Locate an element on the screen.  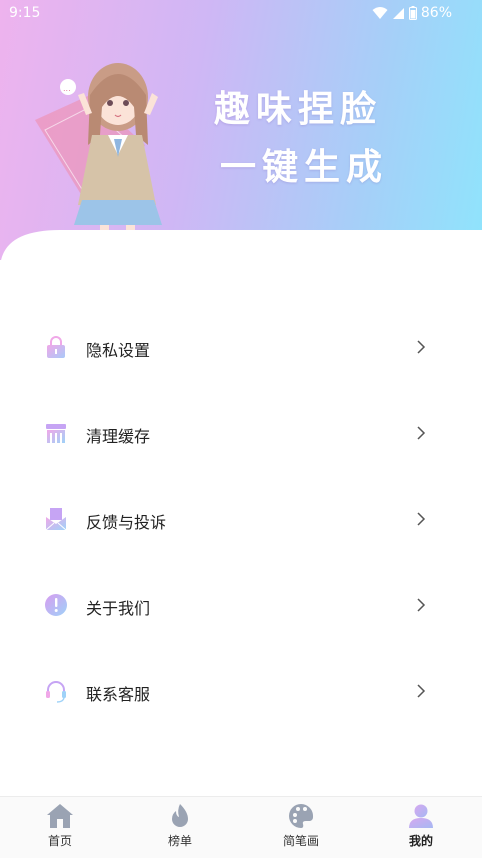
mail-icon is located at coordinates (56, 519).